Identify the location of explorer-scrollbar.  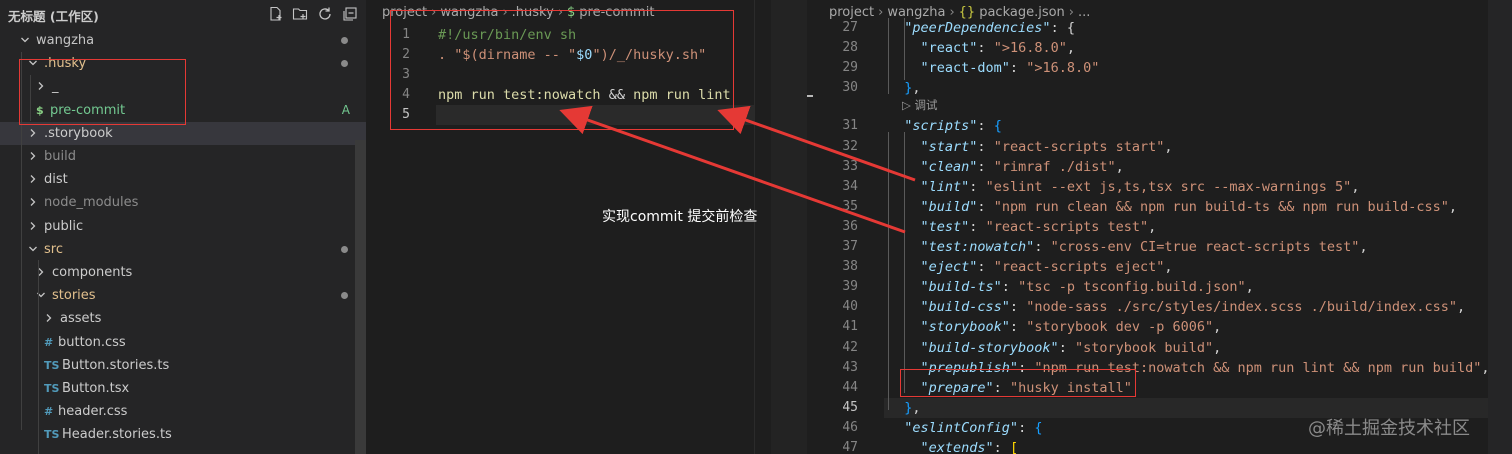
(360, 297).